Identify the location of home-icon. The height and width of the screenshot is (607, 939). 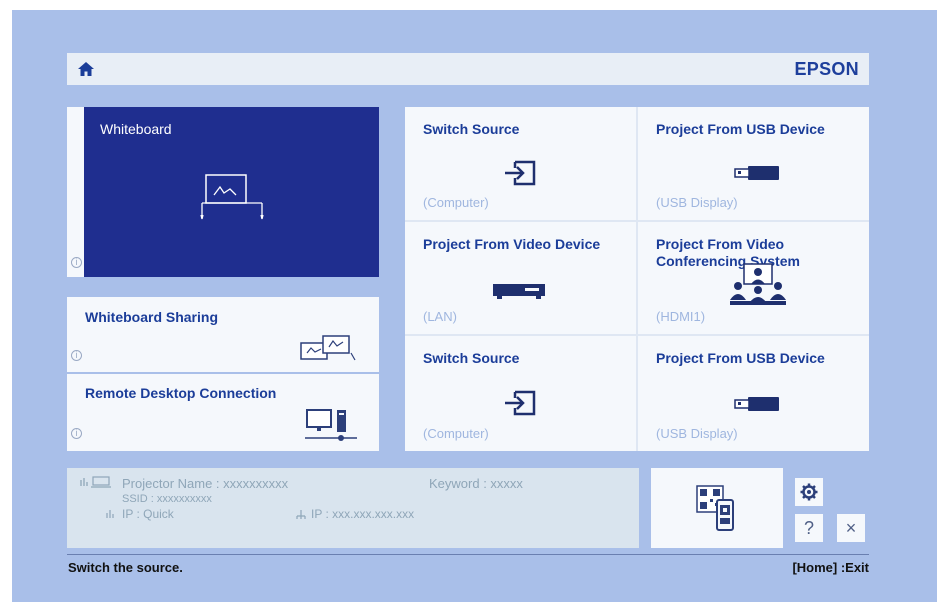
(86, 69).